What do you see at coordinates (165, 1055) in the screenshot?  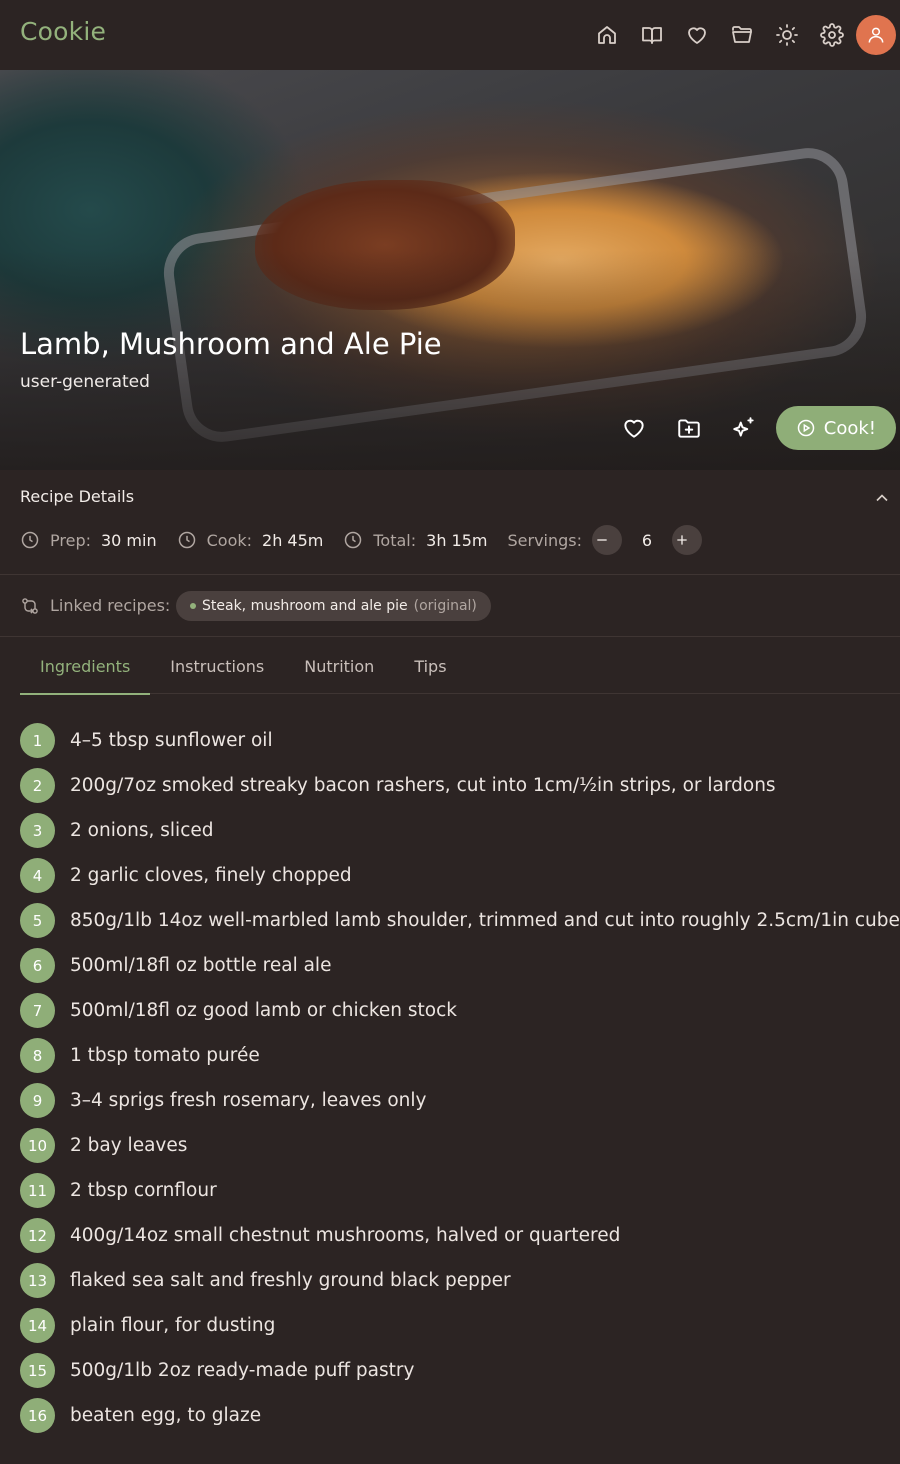 I see `ingredient-text: 1 tbsp tomato purée` at bounding box center [165, 1055].